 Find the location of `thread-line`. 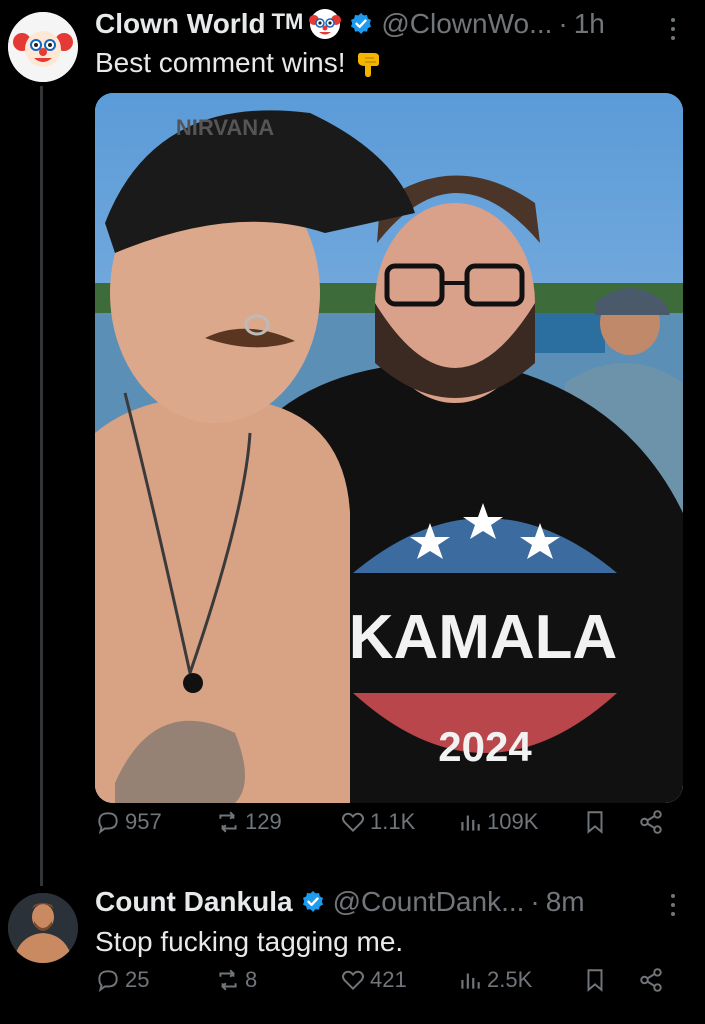

thread-line is located at coordinates (41, 486).